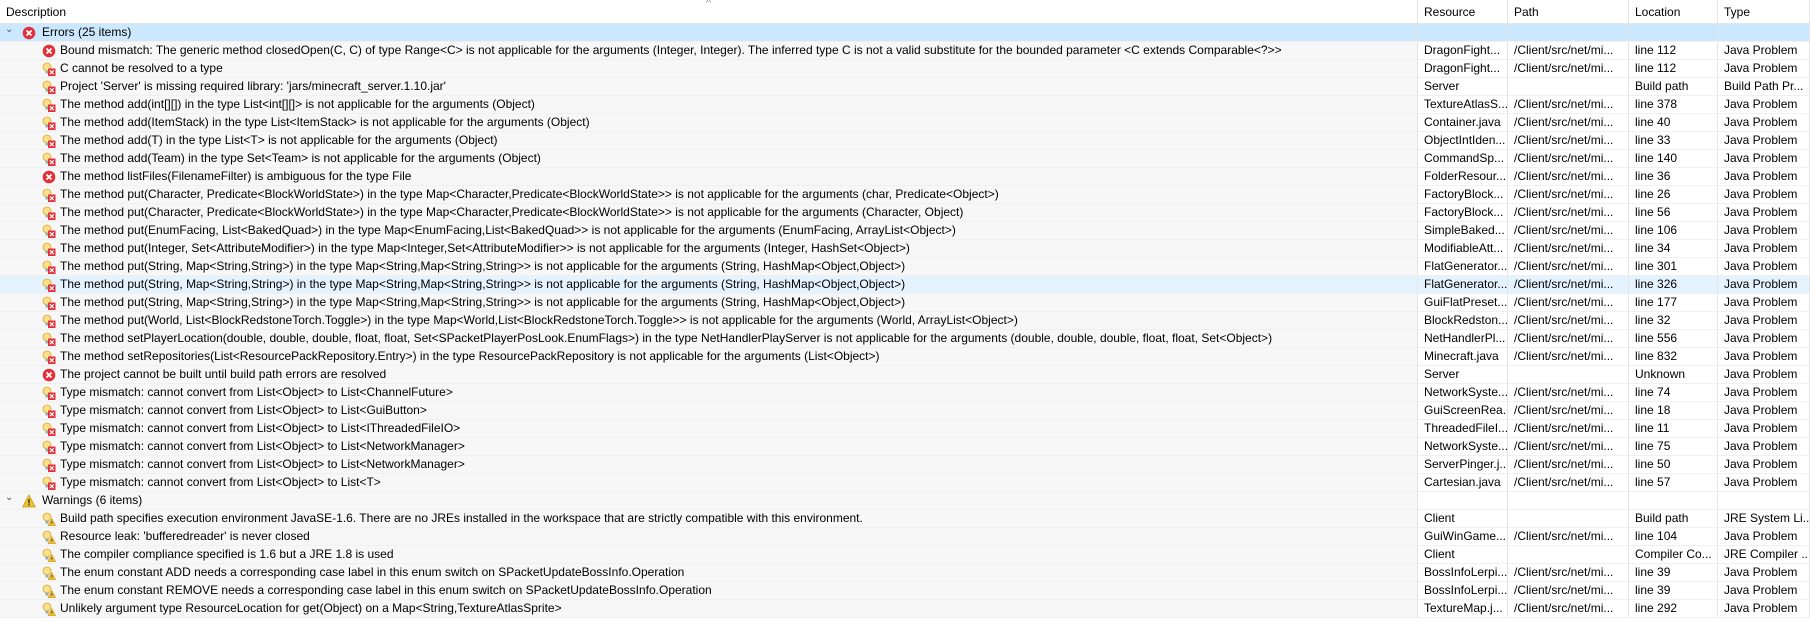 The image size is (1810, 622). I want to click on group-label: Warnings (6 items), so click(92, 500).